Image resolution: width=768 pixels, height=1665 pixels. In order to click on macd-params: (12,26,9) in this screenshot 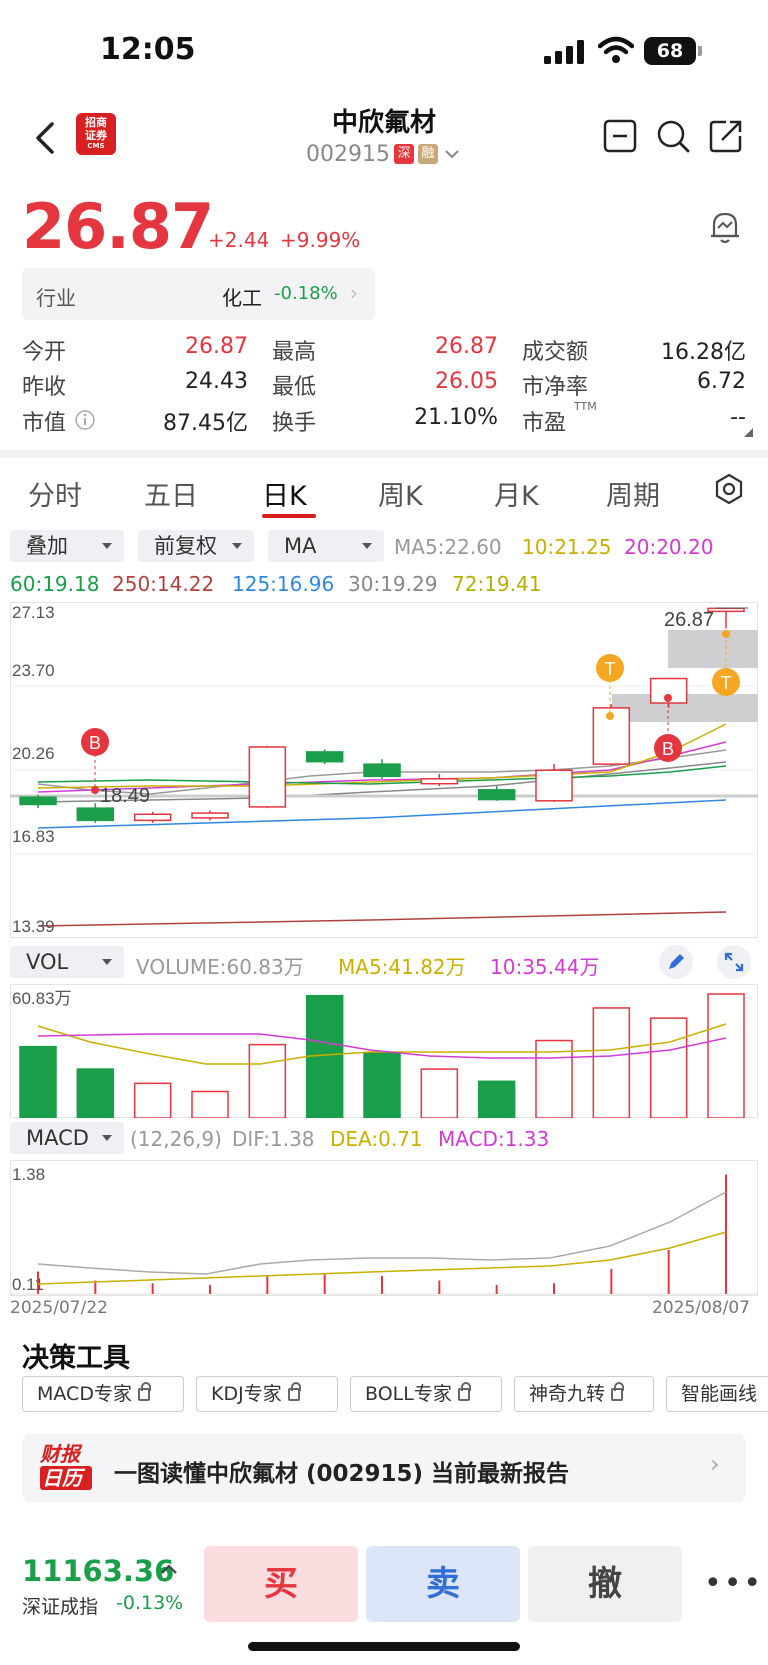, I will do `click(176, 1139)`.